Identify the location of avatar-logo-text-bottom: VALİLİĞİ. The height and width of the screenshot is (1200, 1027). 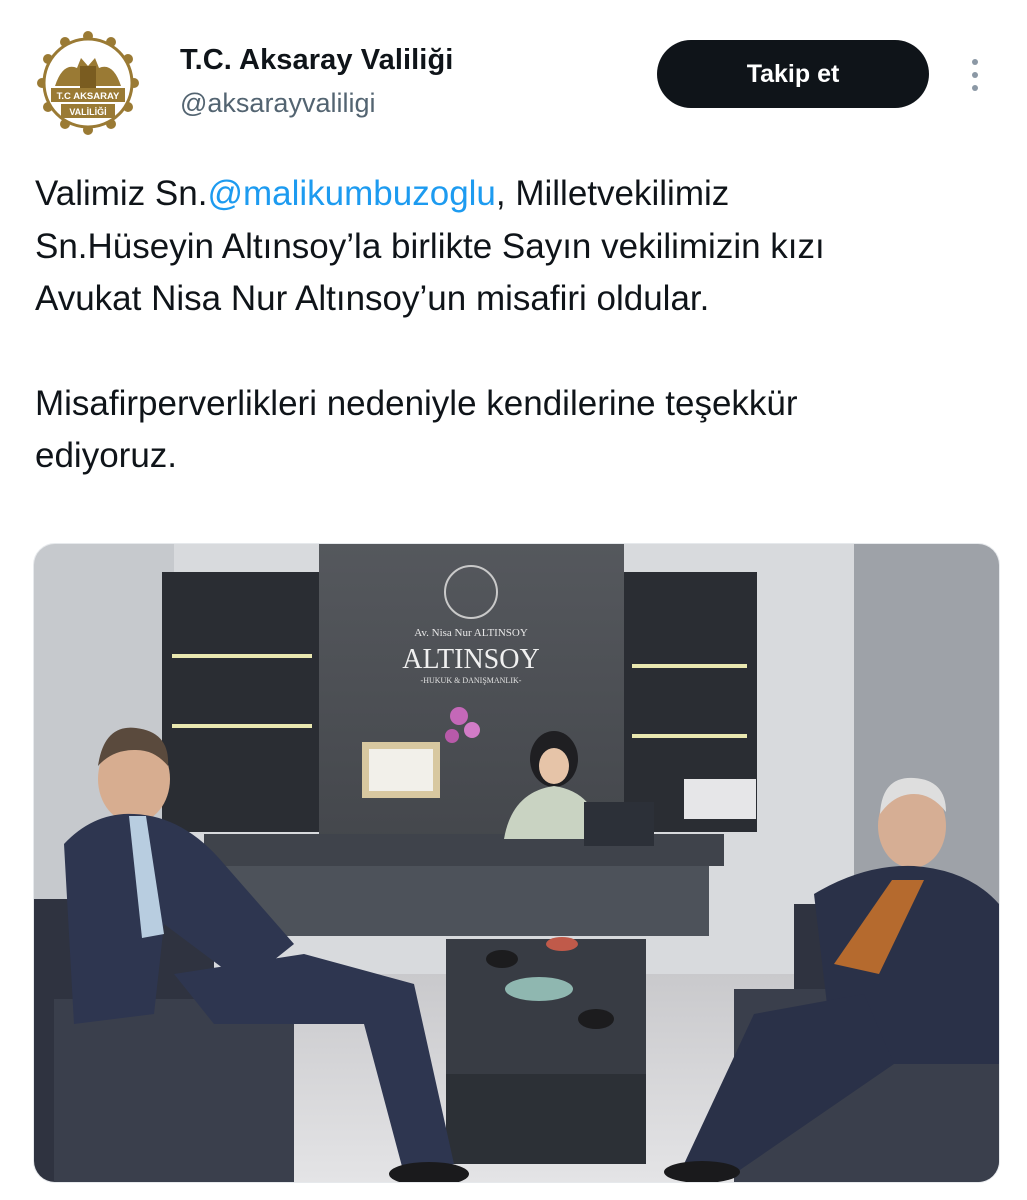
(87, 111).